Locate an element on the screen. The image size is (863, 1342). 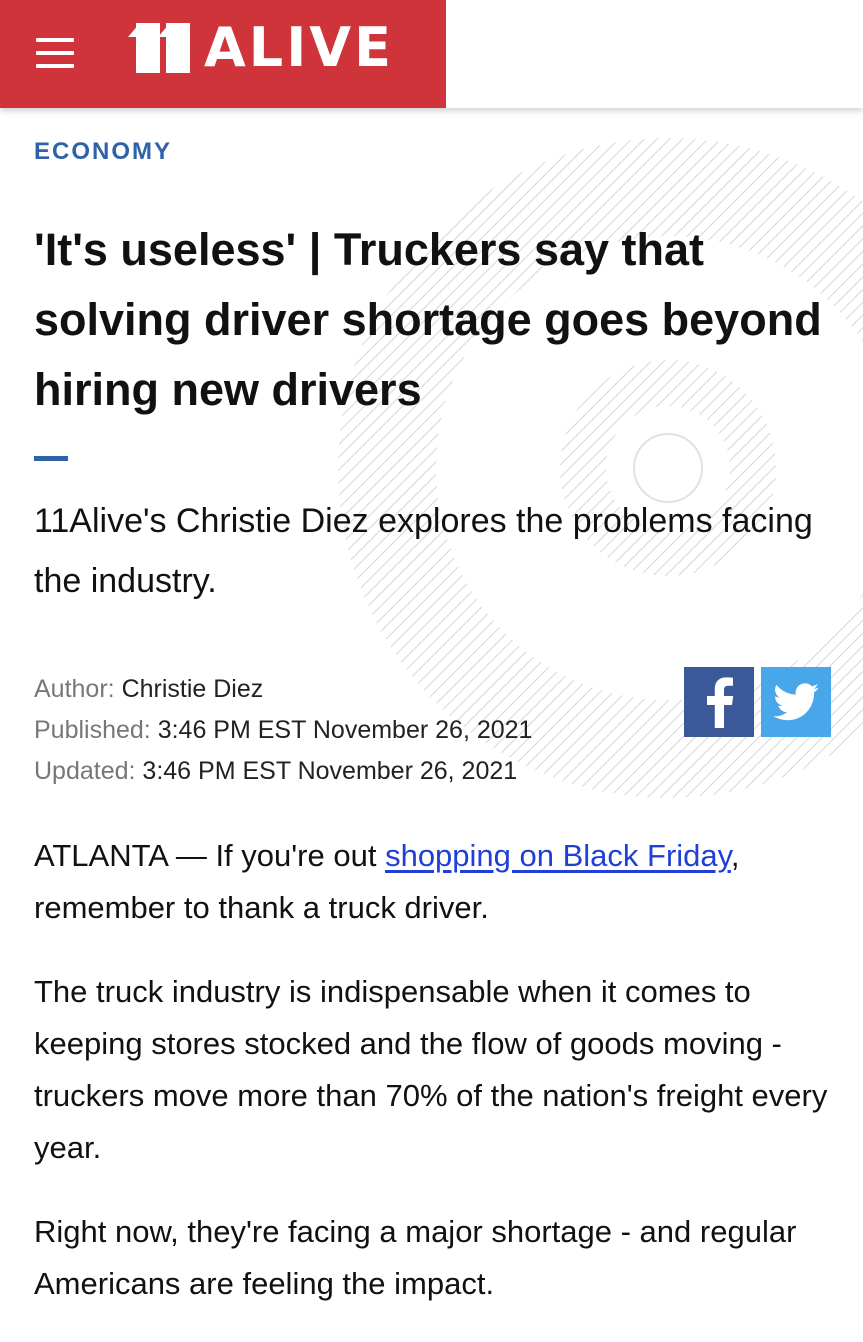
published-label: Published: is located at coordinates (92, 730).